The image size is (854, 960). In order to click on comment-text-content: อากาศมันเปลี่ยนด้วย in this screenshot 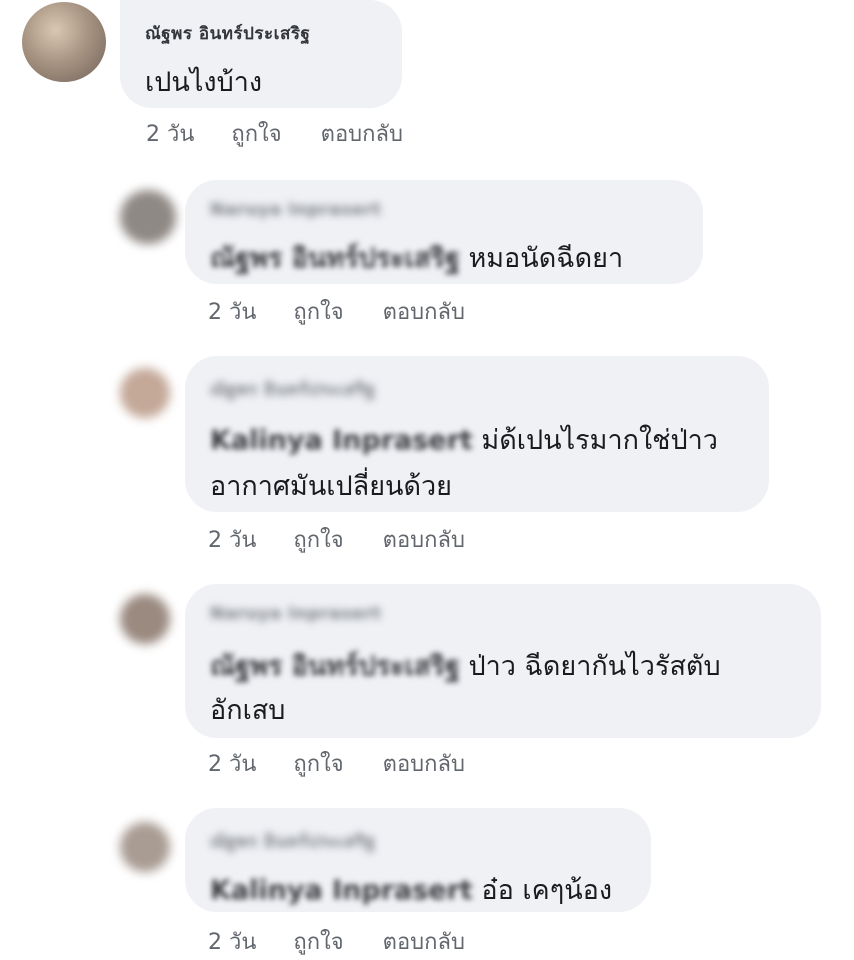, I will do `click(331, 486)`.